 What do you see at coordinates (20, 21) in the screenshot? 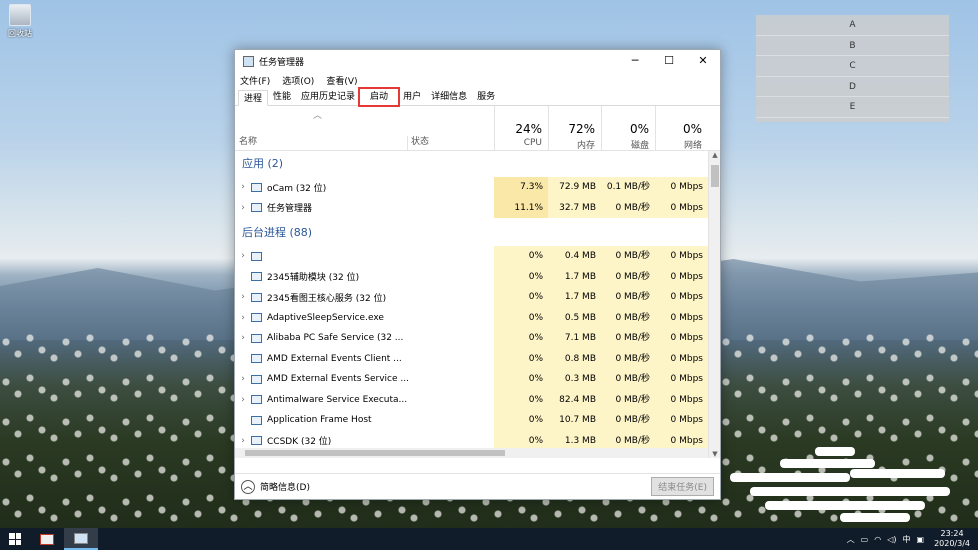
I see `recycle-bin: 回收站` at bounding box center [20, 21].